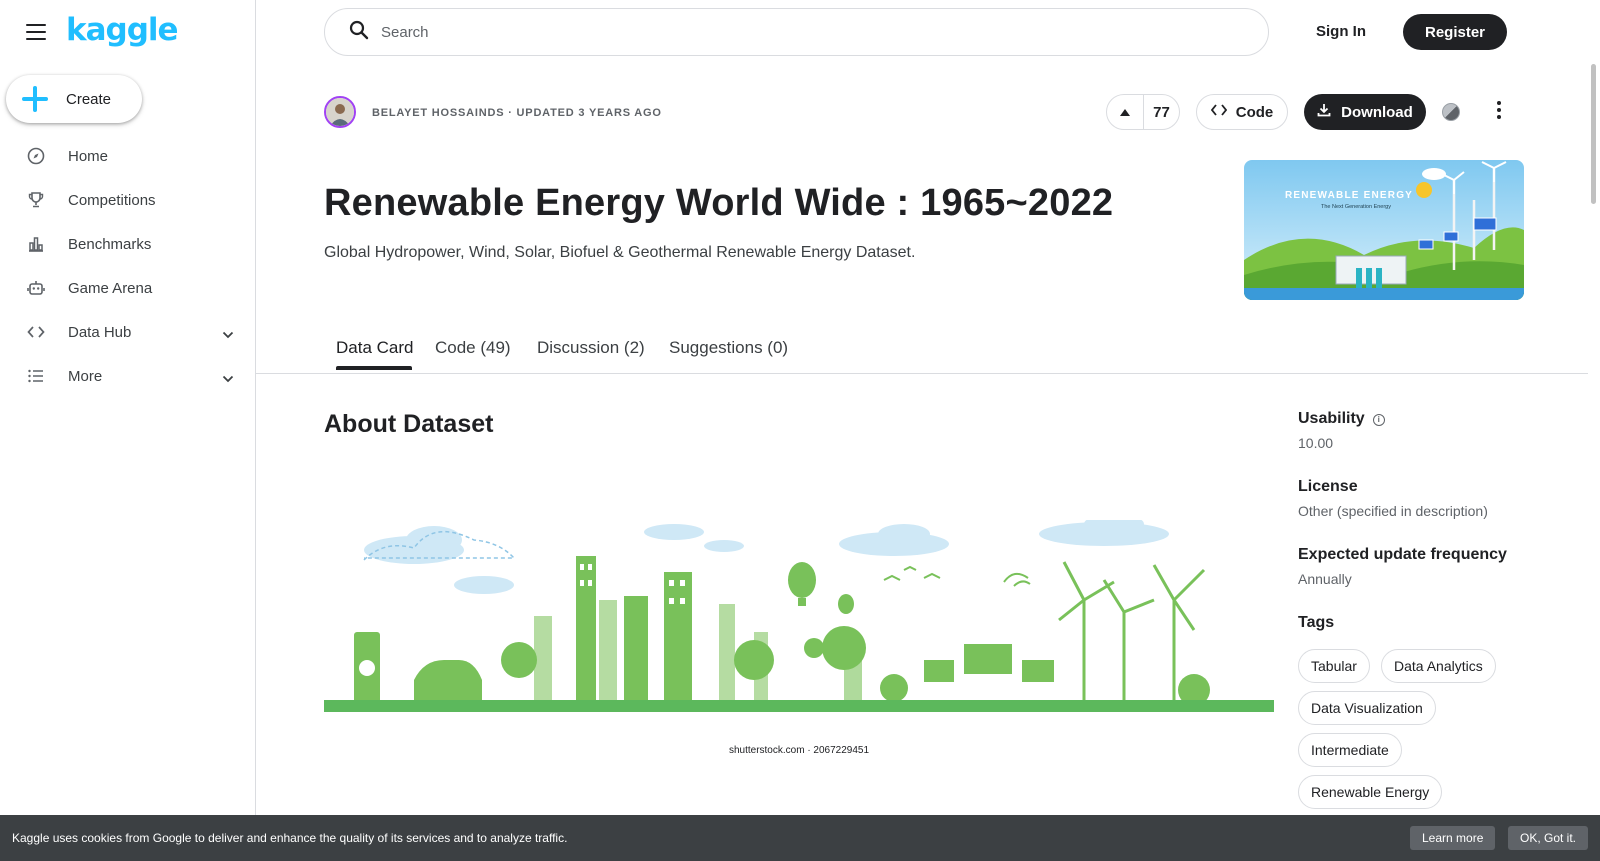 This screenshot has width=1600, height=861. I want to click on avatar, so click(340, 112).